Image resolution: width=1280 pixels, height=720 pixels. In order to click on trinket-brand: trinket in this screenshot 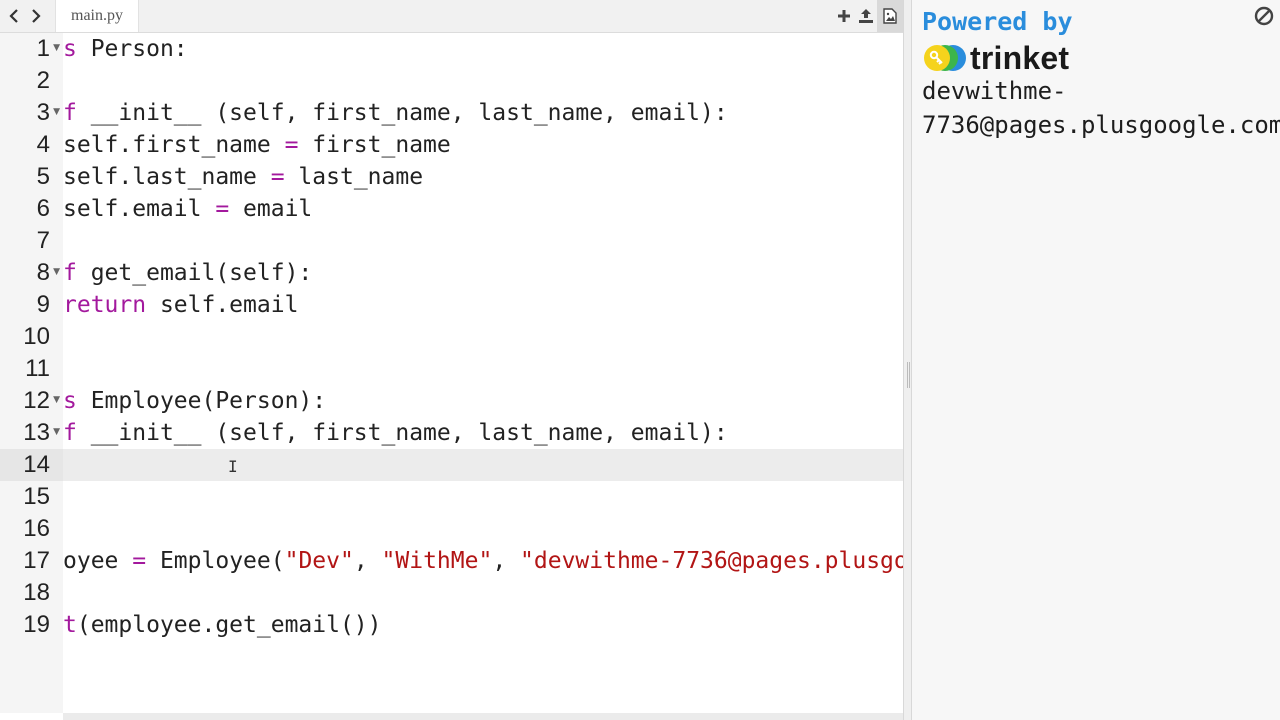, I will do `click(995, 58)`.